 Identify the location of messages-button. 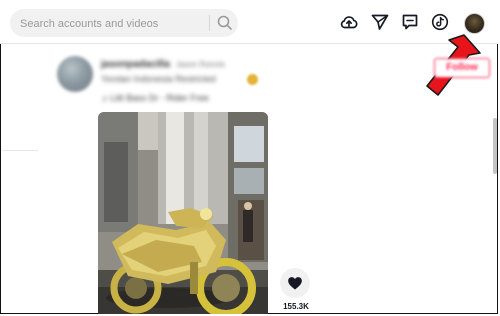
(380, 22).